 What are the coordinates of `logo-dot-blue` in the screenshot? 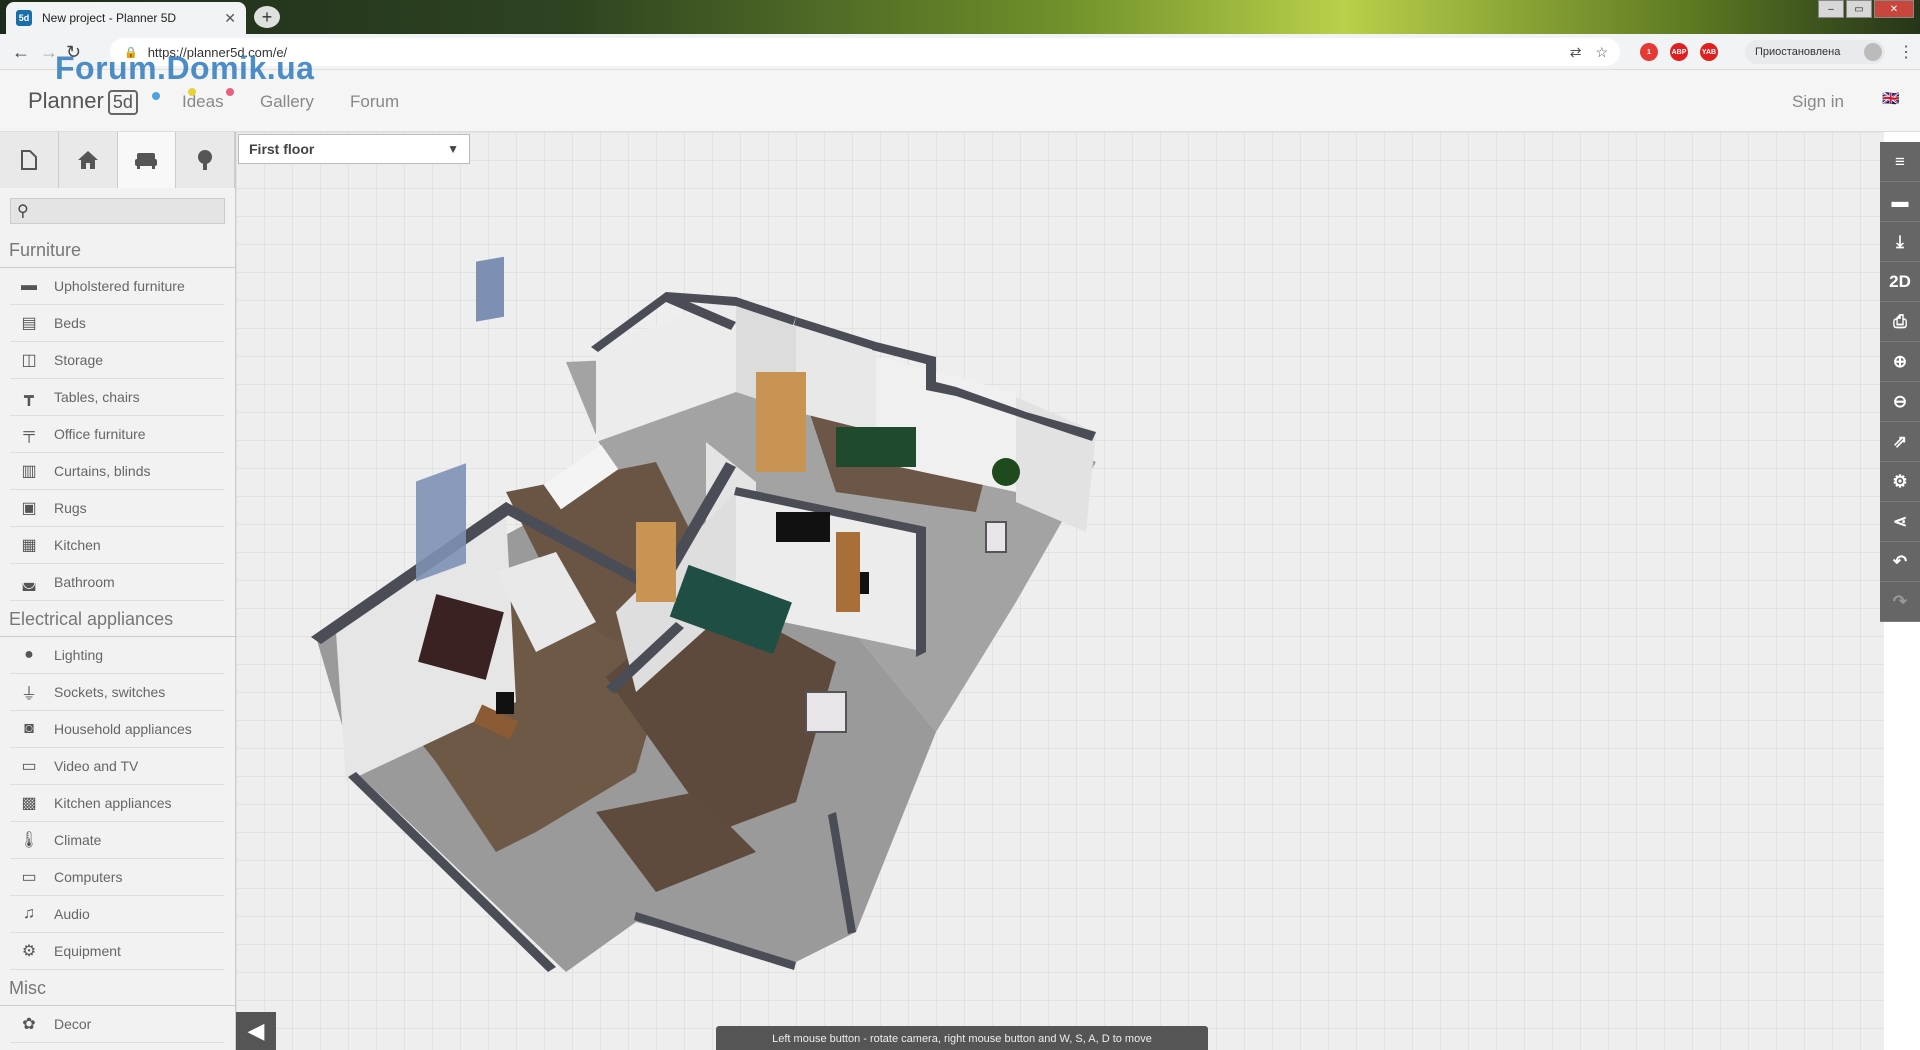 It's located at (156, 96).